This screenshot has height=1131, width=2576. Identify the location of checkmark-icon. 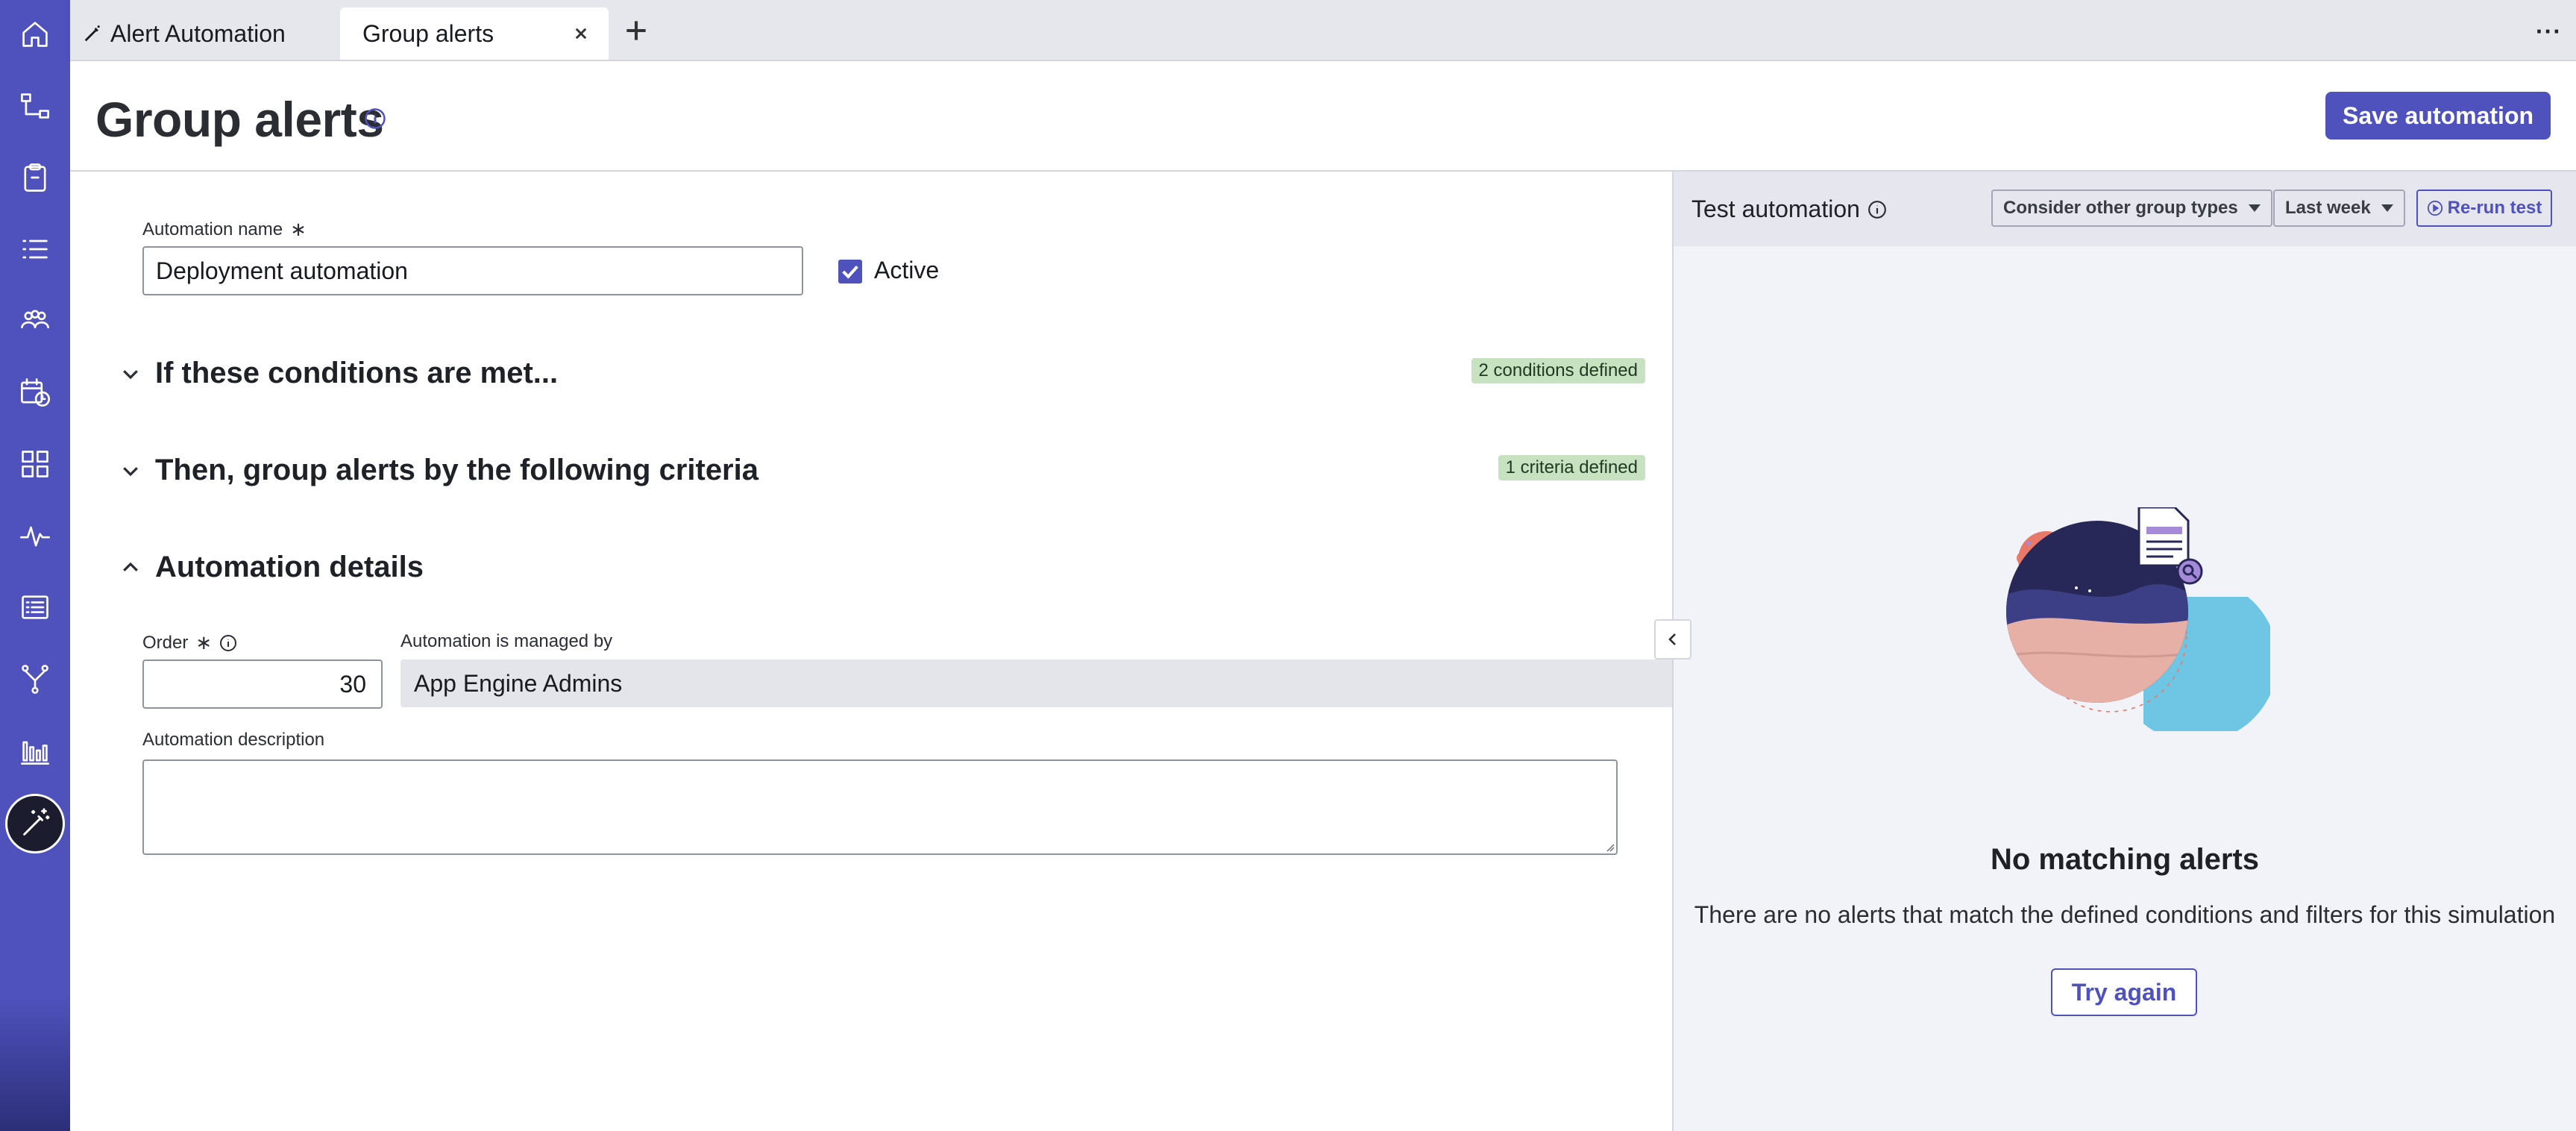
(850, 272).